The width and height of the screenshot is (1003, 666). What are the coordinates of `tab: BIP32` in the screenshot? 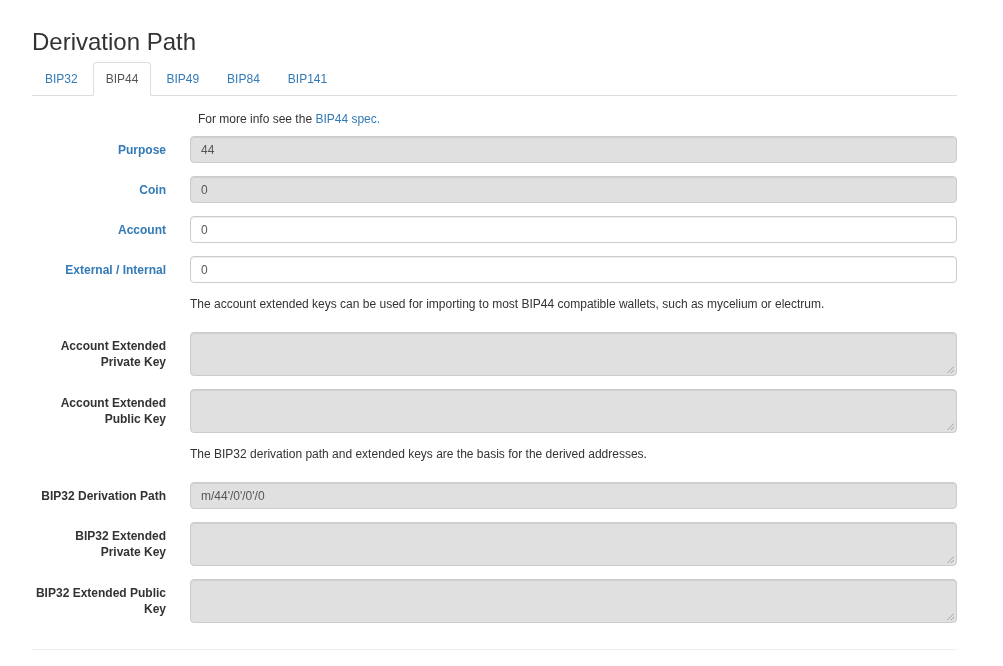 It's located at (61, 79).